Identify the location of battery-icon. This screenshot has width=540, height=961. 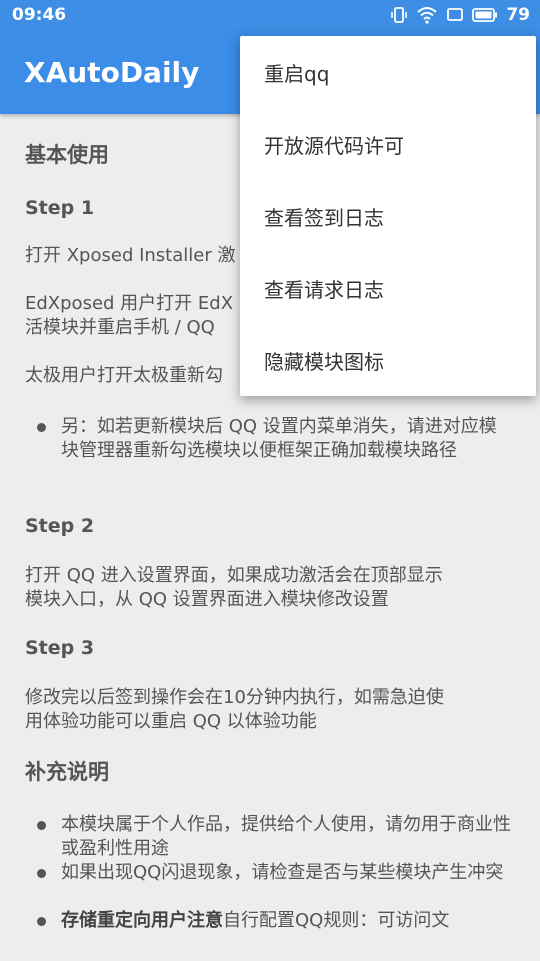
(485, 15).